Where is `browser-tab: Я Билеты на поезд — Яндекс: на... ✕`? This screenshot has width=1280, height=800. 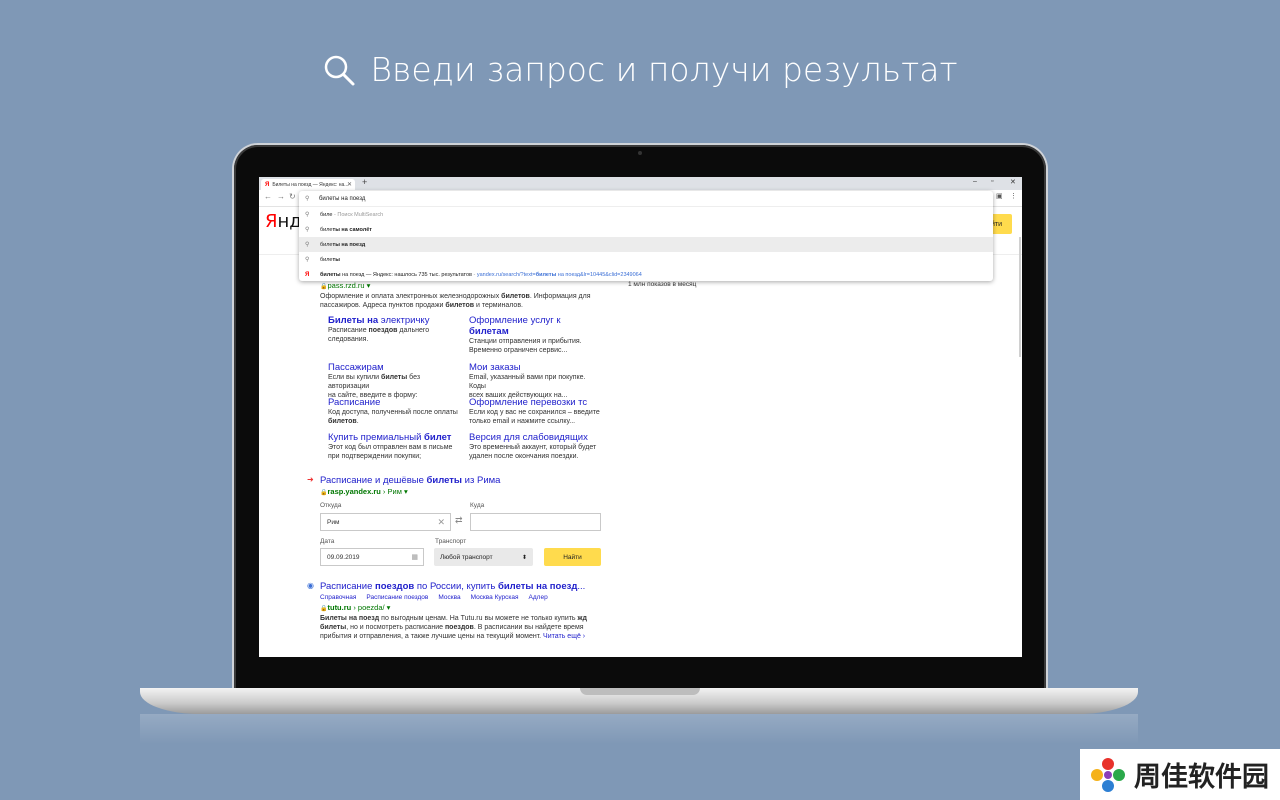
browser-tab: Я Билеты на поезд — Яндекс: на... ✕ is located at coordinates (308, 184).